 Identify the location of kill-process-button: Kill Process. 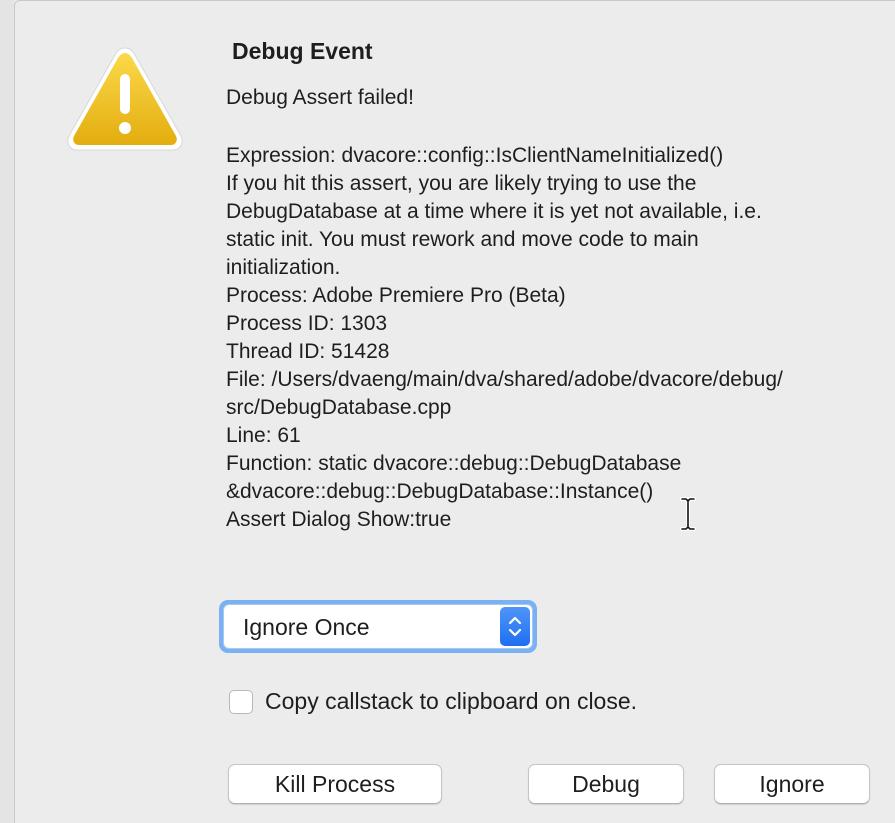
(335, 784).